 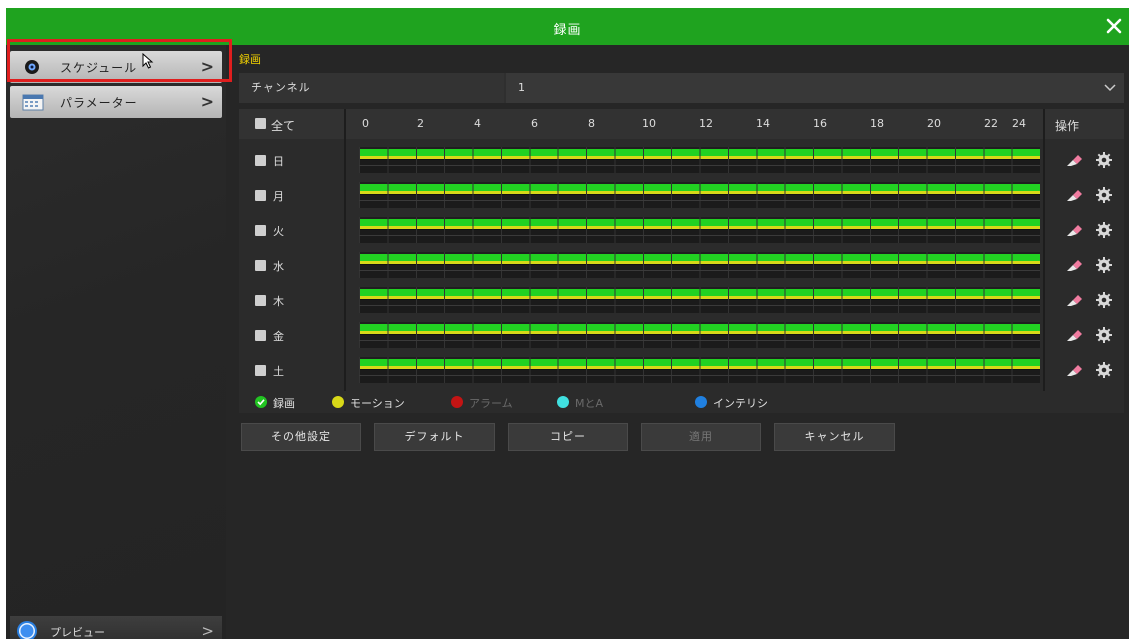 I want to click on sidebar-item-label: パラメーター, so click(x=99, y=103).